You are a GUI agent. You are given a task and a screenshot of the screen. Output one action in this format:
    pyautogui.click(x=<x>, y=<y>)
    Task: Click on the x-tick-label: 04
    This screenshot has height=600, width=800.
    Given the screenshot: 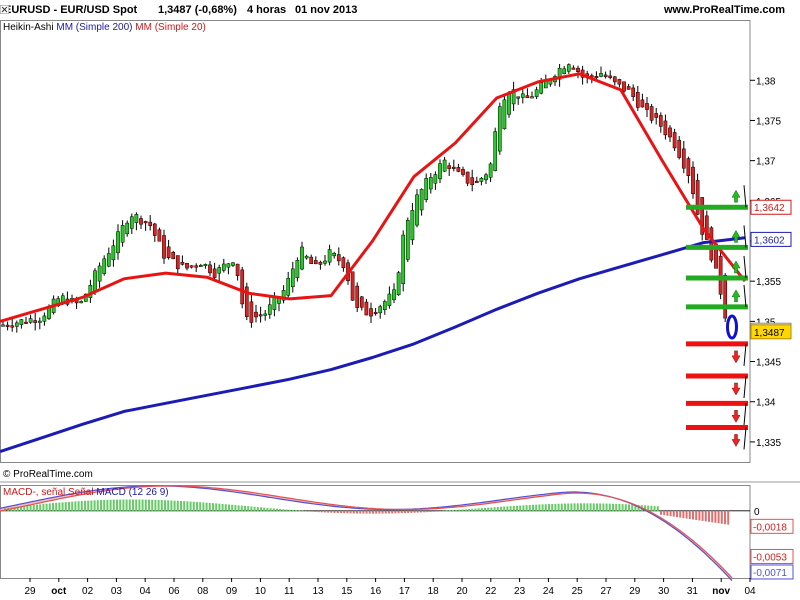 What is the action you would take?
    pyautogui.click(x=750, y=591)
    